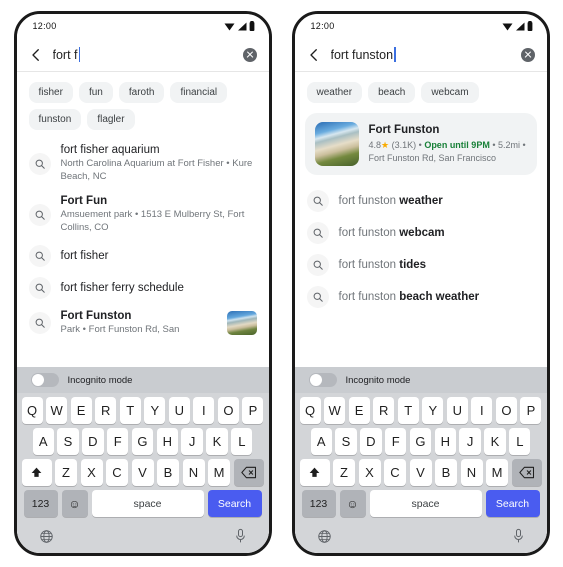  I want to click on list-item: Fort Funston Park • Fort Funston Rd, San, so click(143, 323).